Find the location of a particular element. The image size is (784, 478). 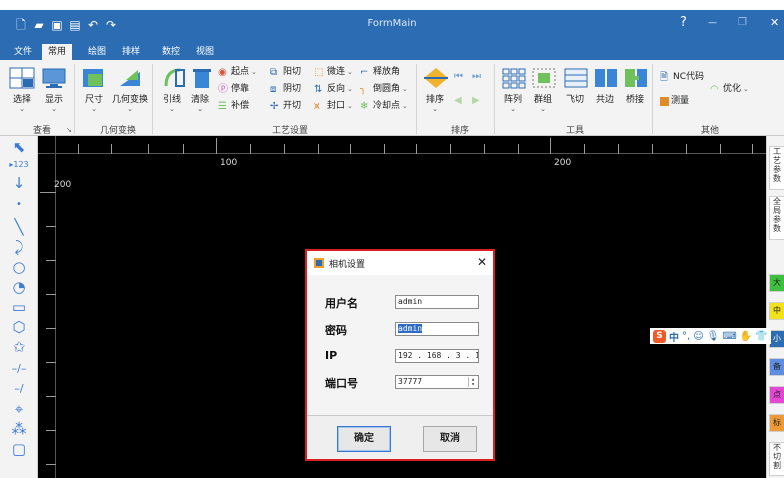

close-button: ✕ is located at coordinates (774, 23).